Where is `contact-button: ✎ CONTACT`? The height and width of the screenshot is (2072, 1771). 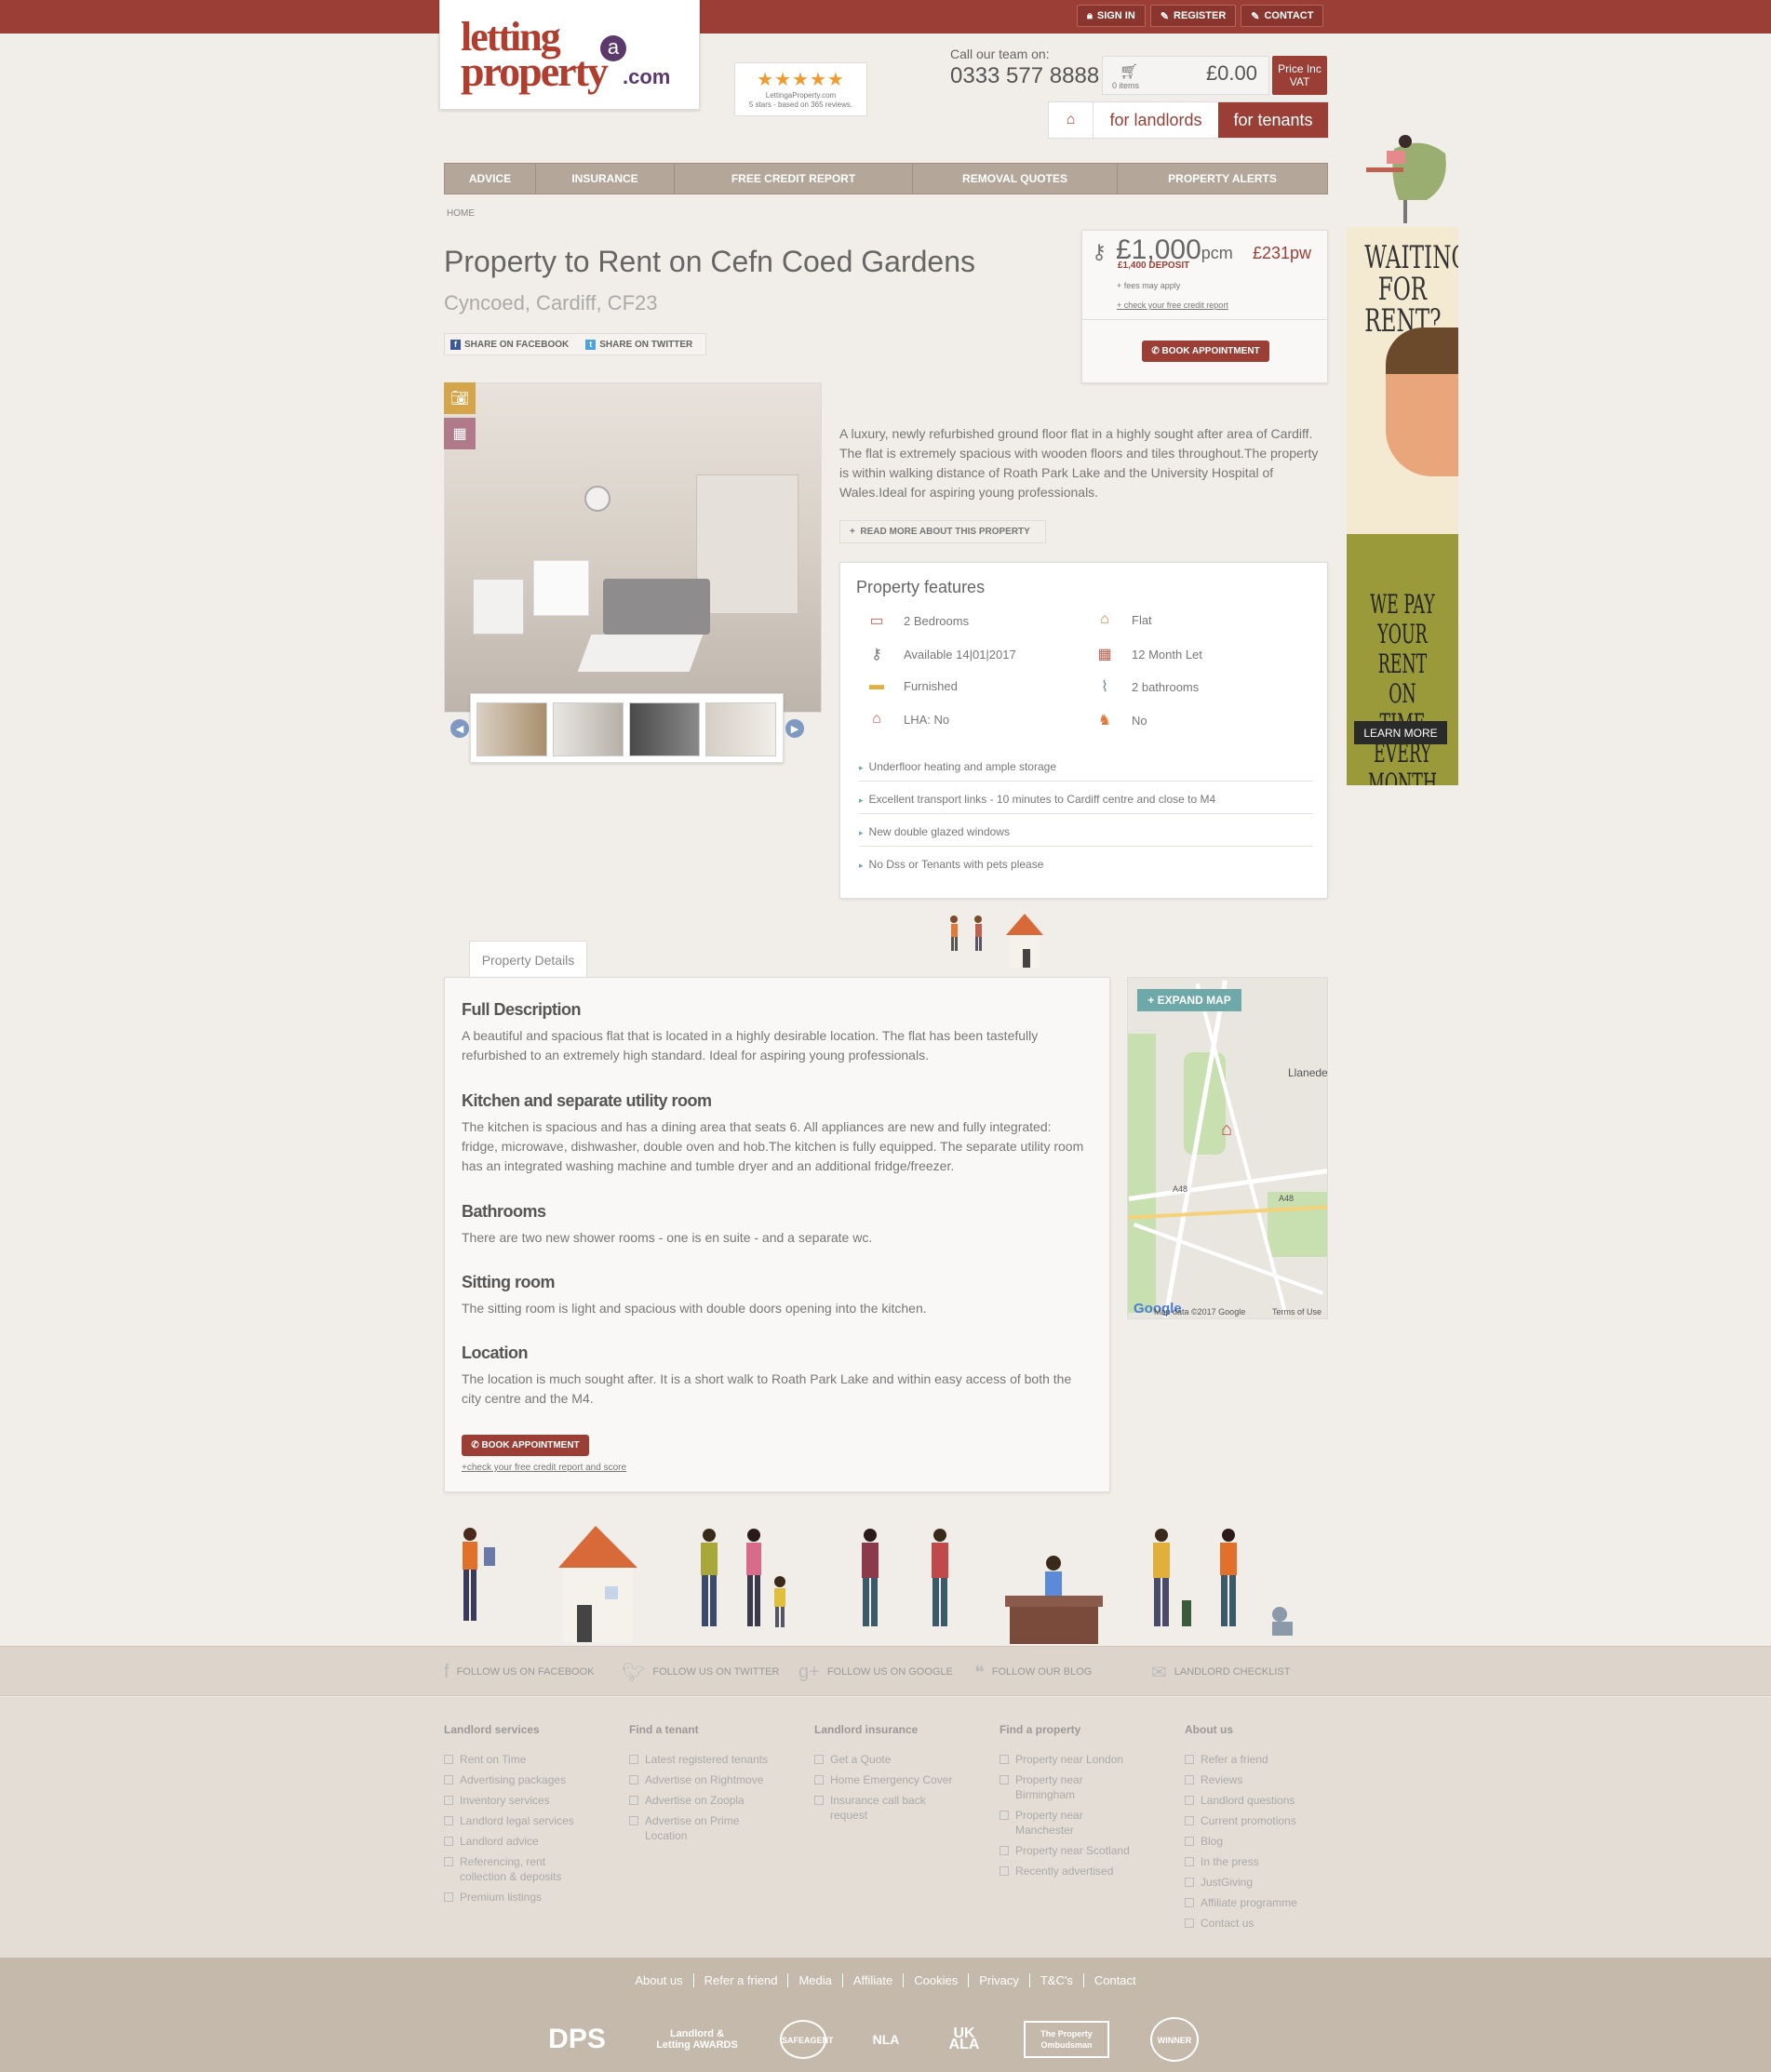 contact-button: ✎ CONTACT is located at coordinates (1282, 16).